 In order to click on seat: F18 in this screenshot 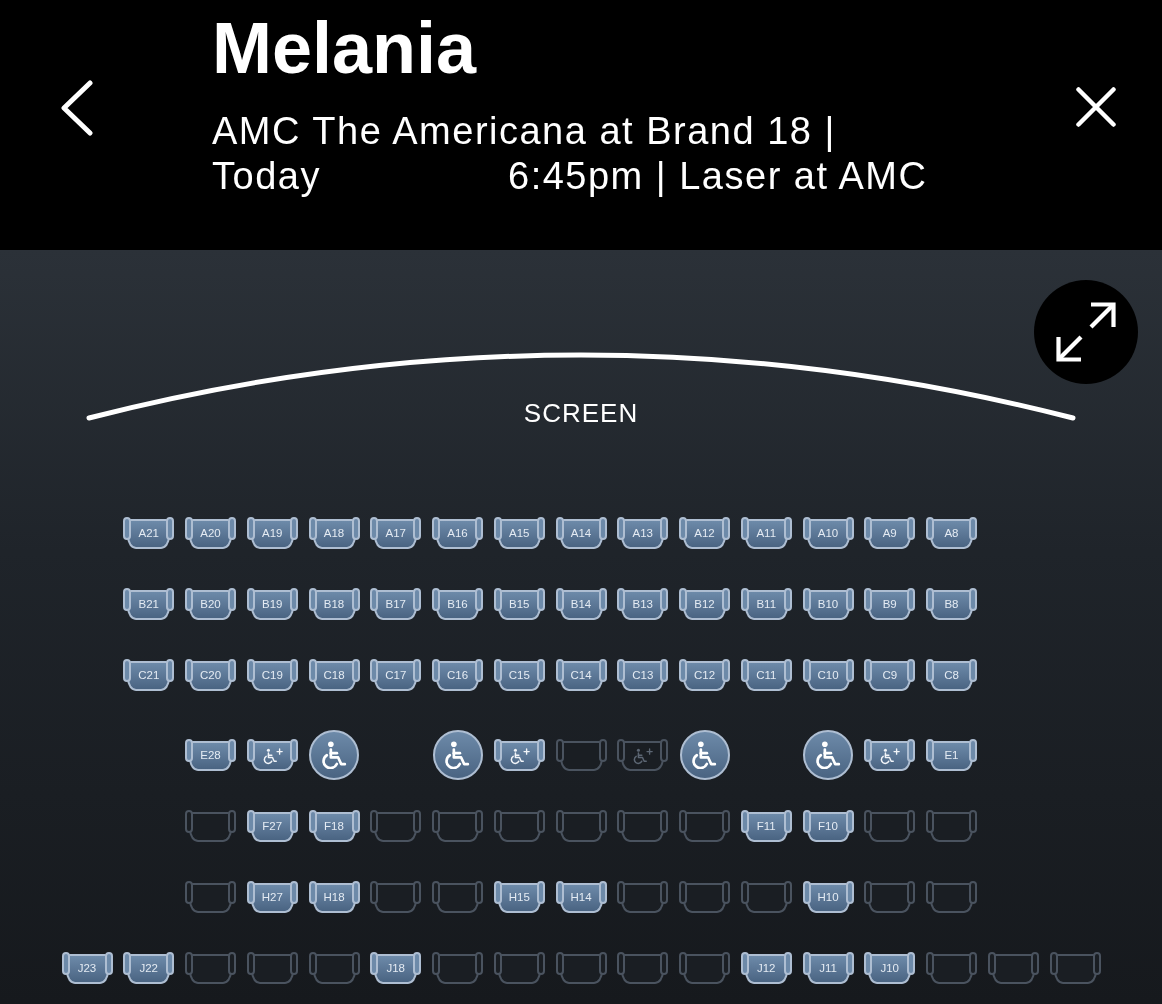, I will do `click(334, 826)`.